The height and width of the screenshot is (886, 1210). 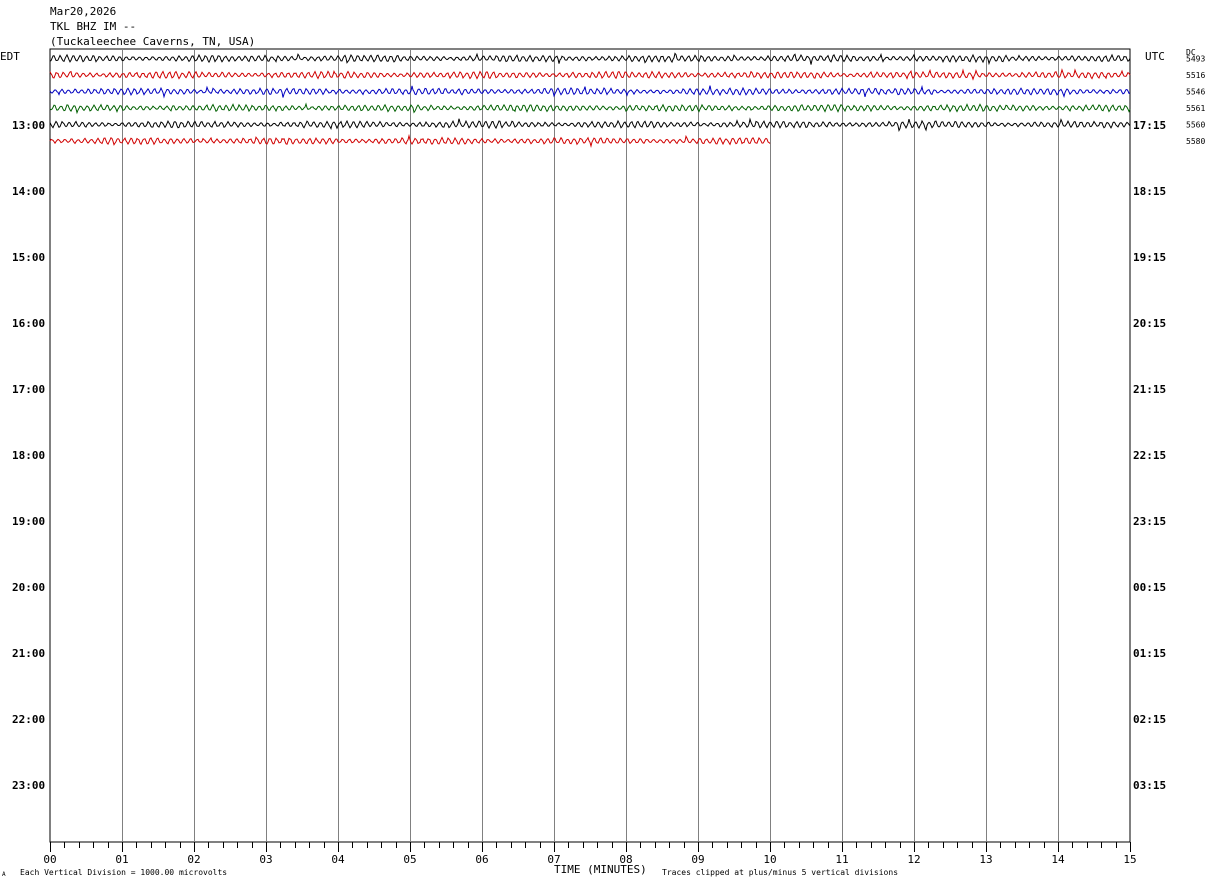 What do you see at coordinates (1195, 59) in the screenshot?
I see `dc-offset-label: 5493` at bounding box center [1195, 59].